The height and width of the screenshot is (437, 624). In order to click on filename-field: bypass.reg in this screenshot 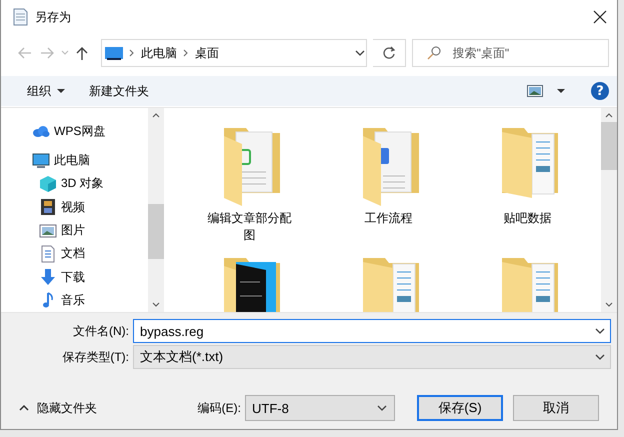, I will do `click(367, 331)`.